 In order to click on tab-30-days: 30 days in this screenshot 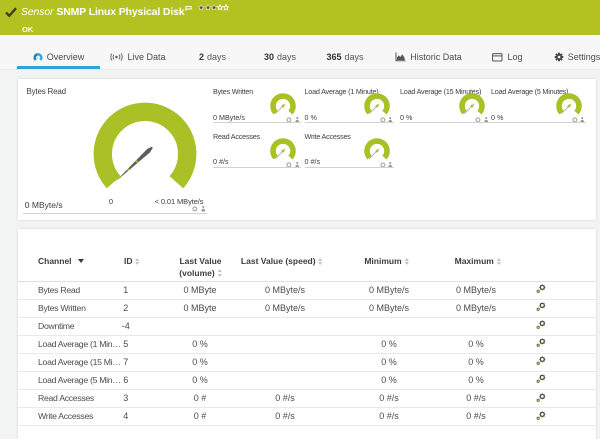, I will do `click(280, 57)`.